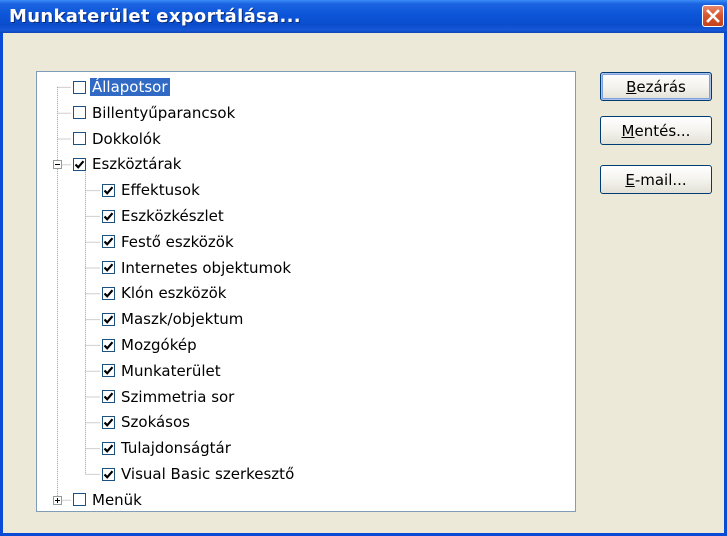 The image size is (727, 536). What do you see at coordinates (126, 138) in the screenshot?
I see `tree-item-label: Dokkolók` at bounding box center [126, 138].